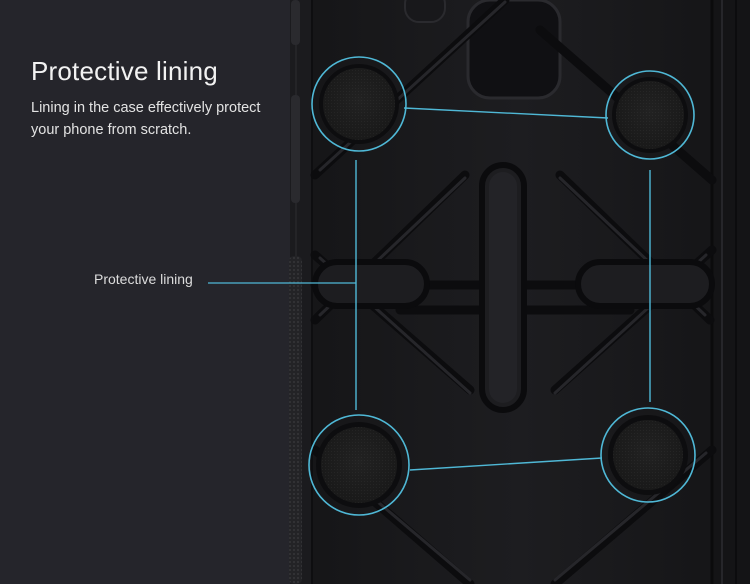  Describe the element at coordinates (731, 292) in the screenshot. I see `case-right-rim` at that location.